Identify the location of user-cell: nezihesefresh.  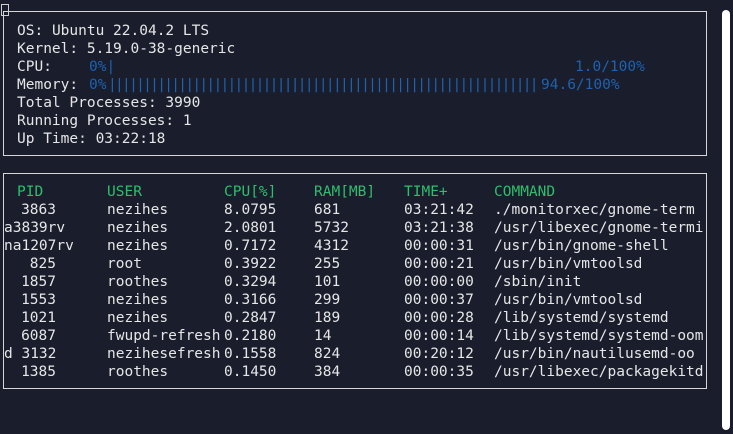
(164, 354).